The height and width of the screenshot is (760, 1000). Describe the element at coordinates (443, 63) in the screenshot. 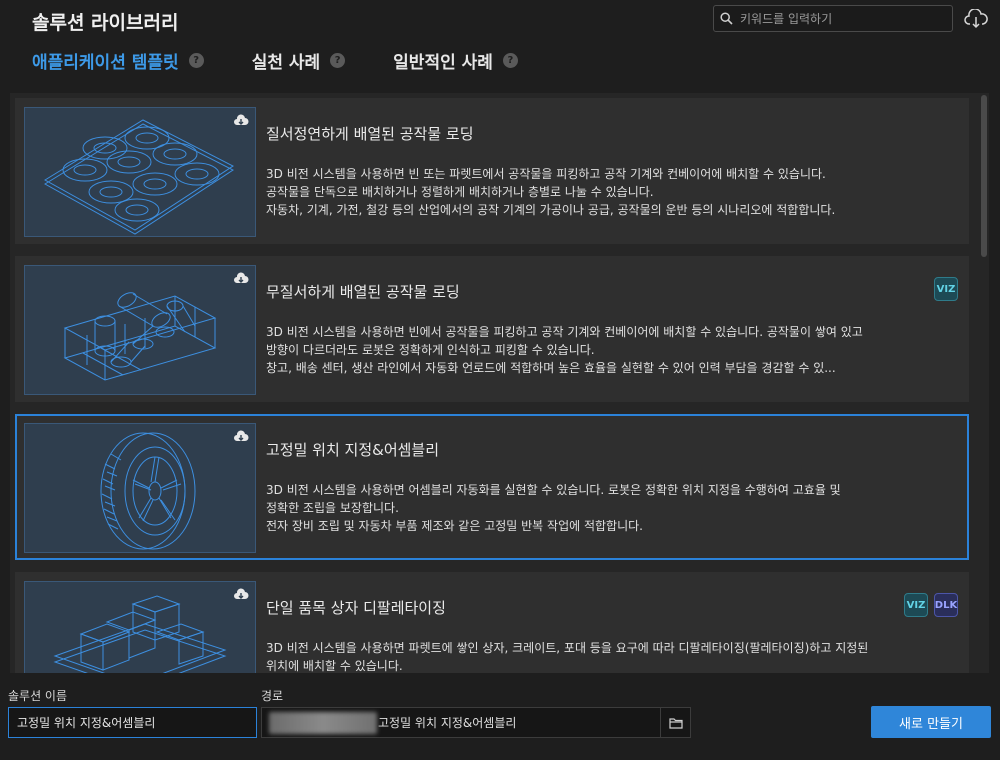

I see `tab-label: 일반적인 사례` at that location.